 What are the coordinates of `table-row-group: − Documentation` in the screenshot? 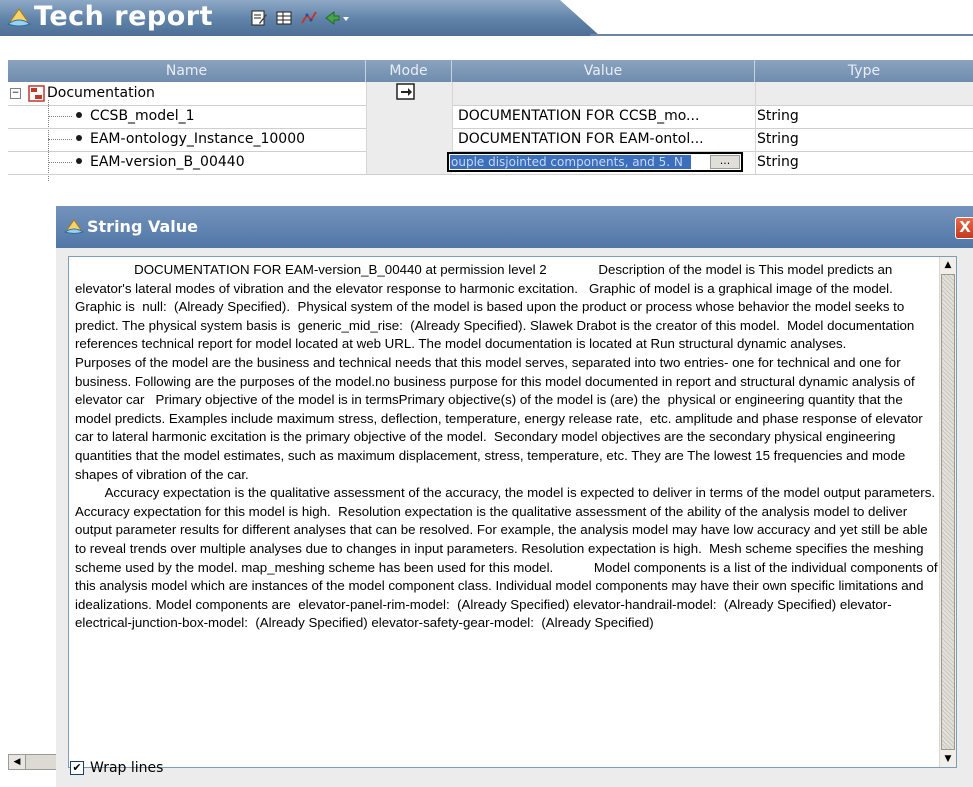 It's located at (490, 94).